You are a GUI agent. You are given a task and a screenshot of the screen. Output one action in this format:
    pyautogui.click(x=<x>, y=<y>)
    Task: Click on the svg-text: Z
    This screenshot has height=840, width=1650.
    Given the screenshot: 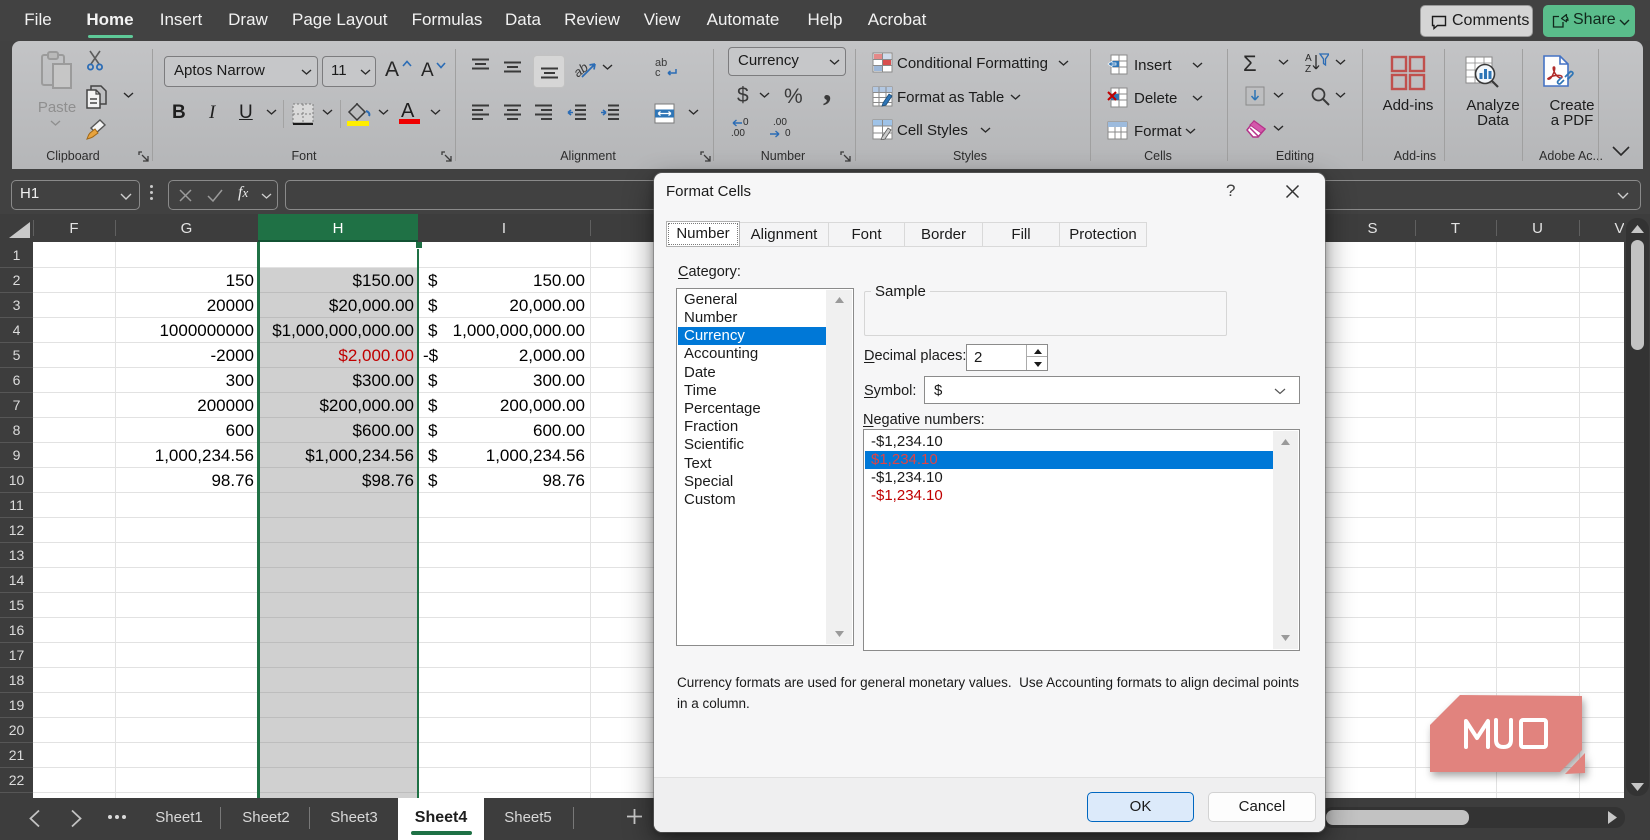 What is the action you would take?
    pyautogui.click(x=1308, y=69)
    